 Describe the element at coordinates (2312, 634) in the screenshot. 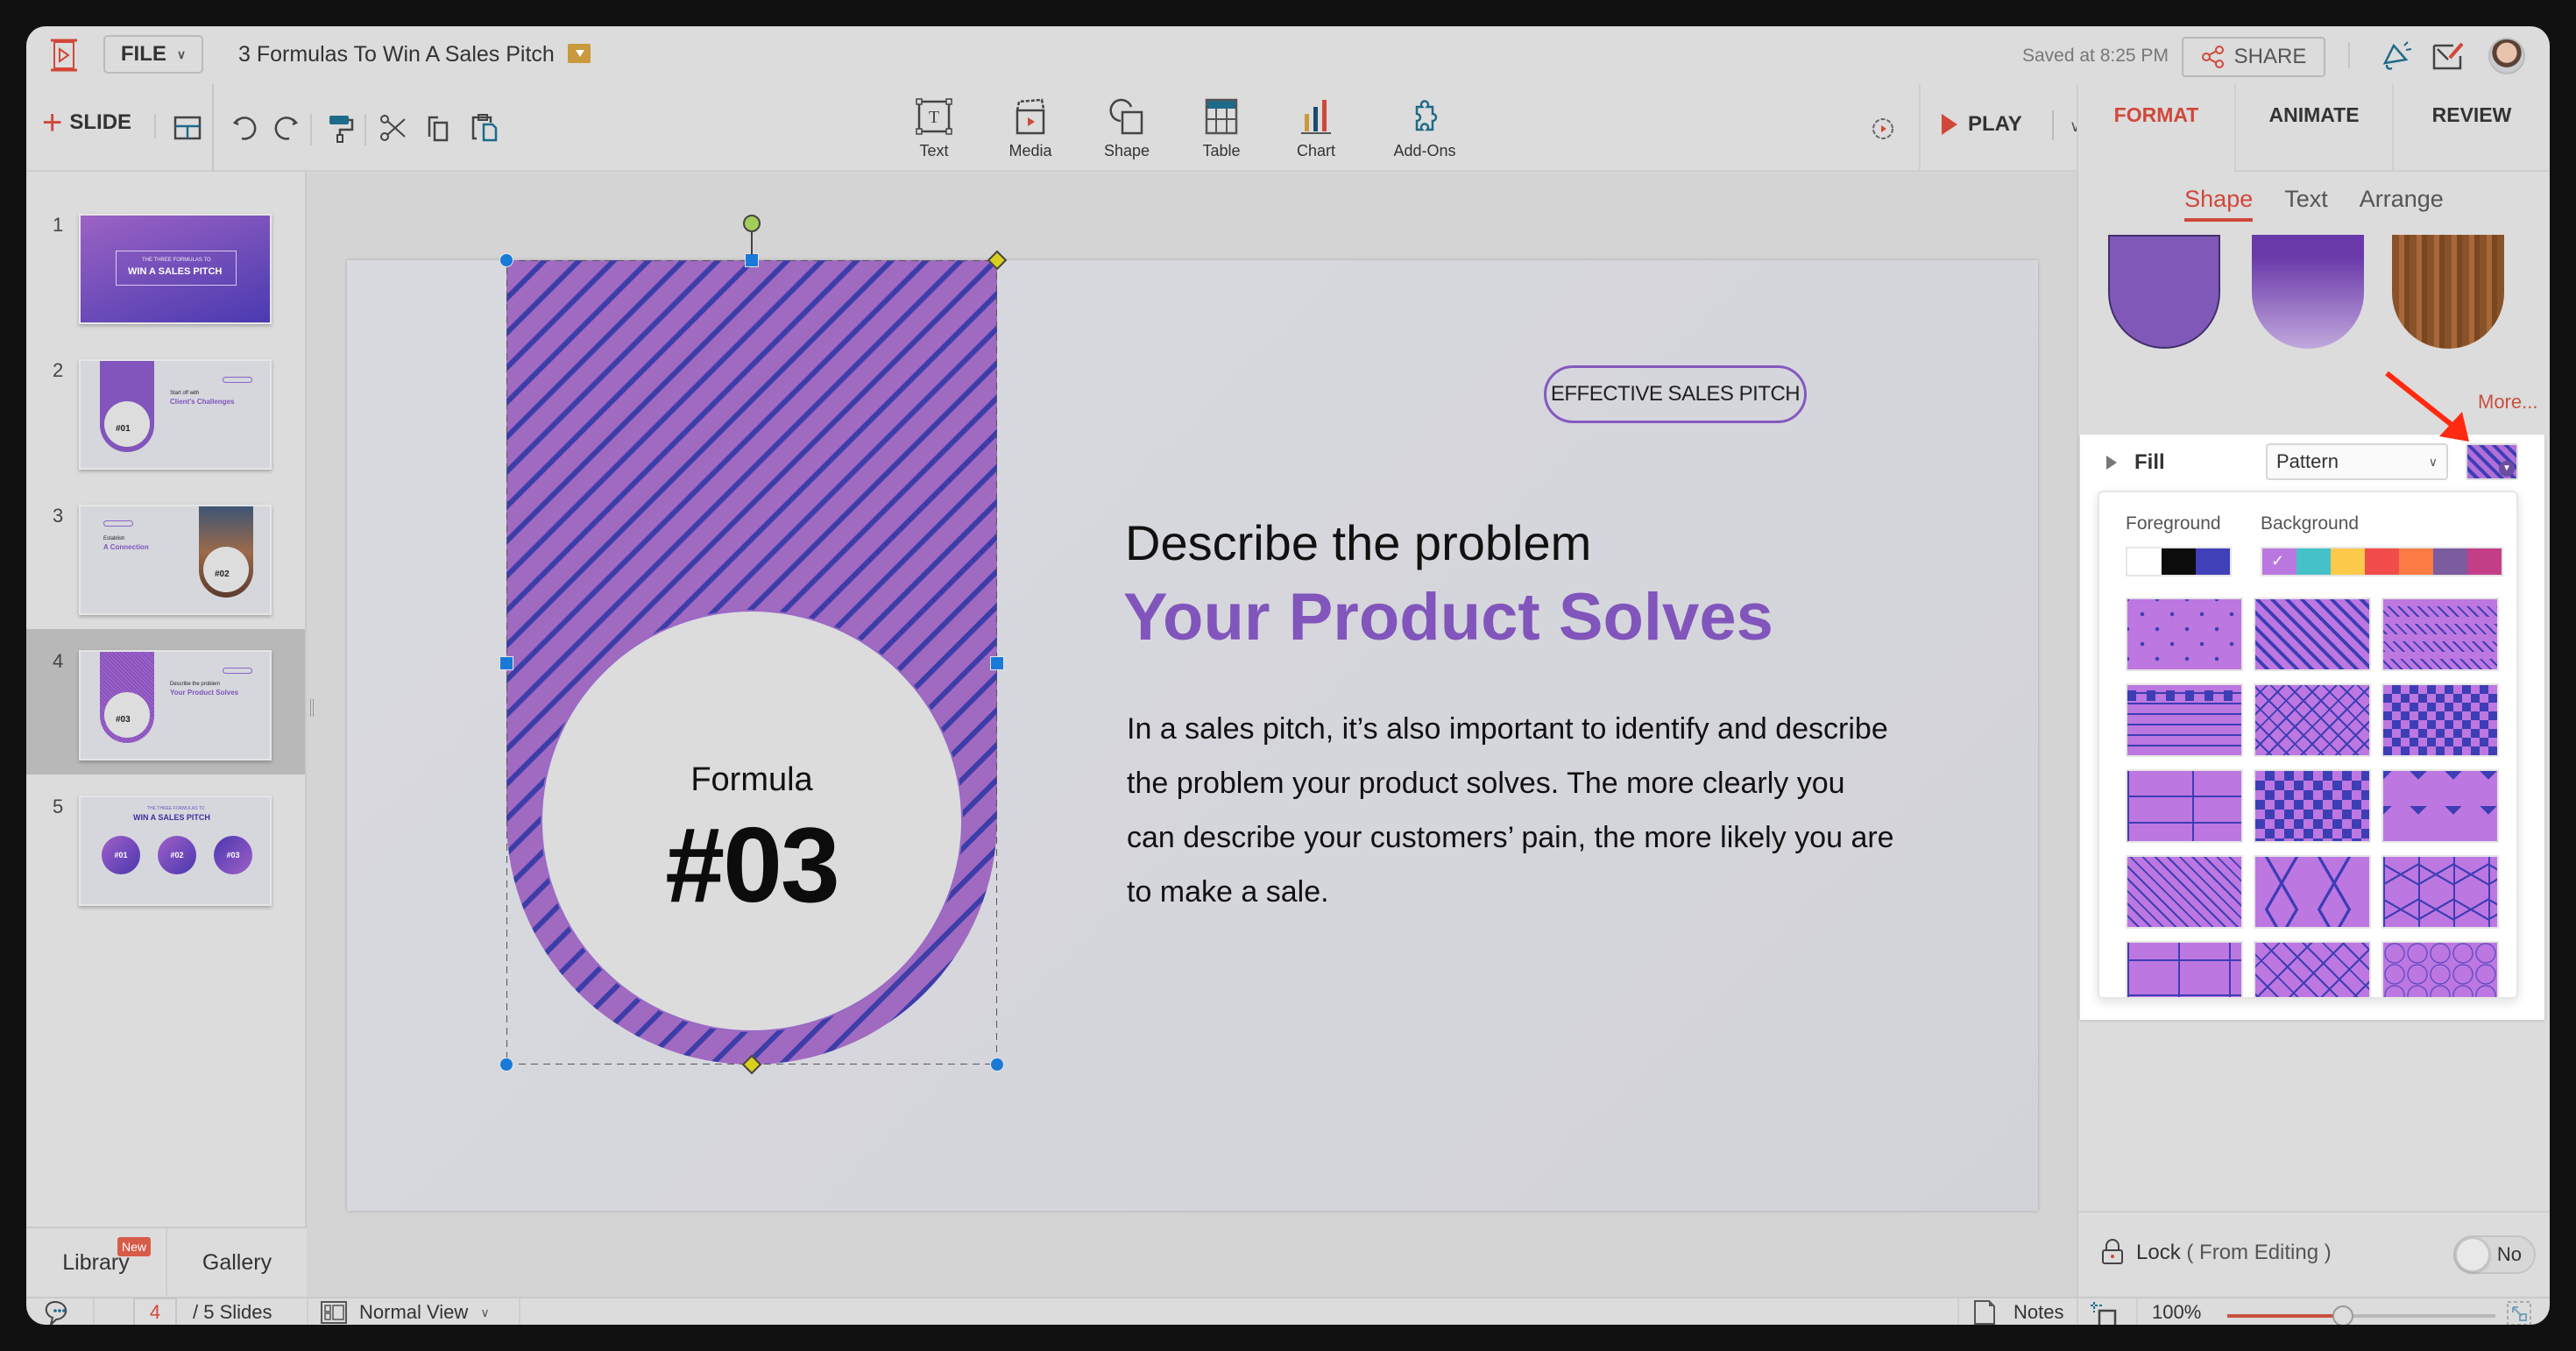

I see `pattern-option-wide-diagonal` at that location.